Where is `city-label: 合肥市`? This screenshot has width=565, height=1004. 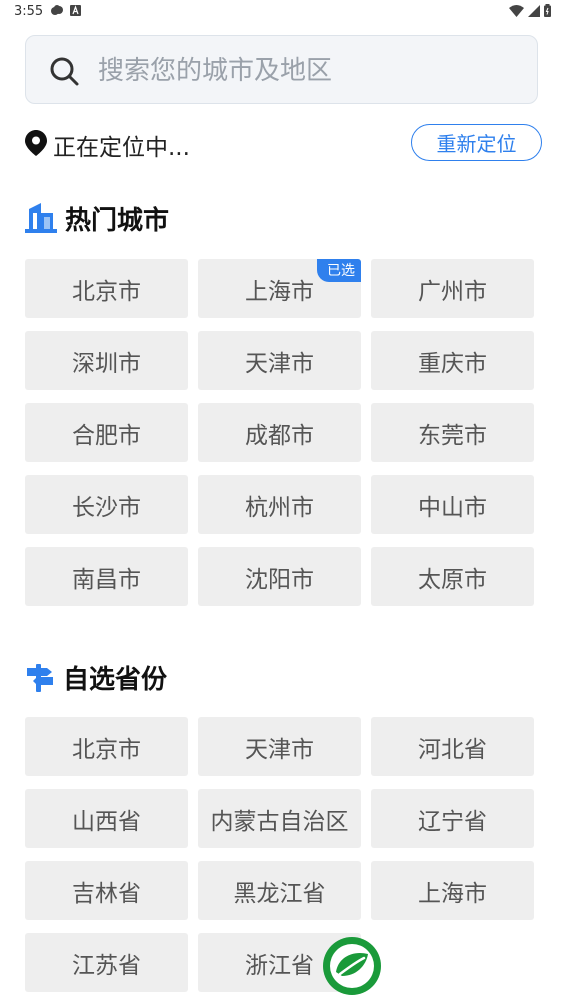 city-label: 合肥市 is located at coordinates (106, 435).